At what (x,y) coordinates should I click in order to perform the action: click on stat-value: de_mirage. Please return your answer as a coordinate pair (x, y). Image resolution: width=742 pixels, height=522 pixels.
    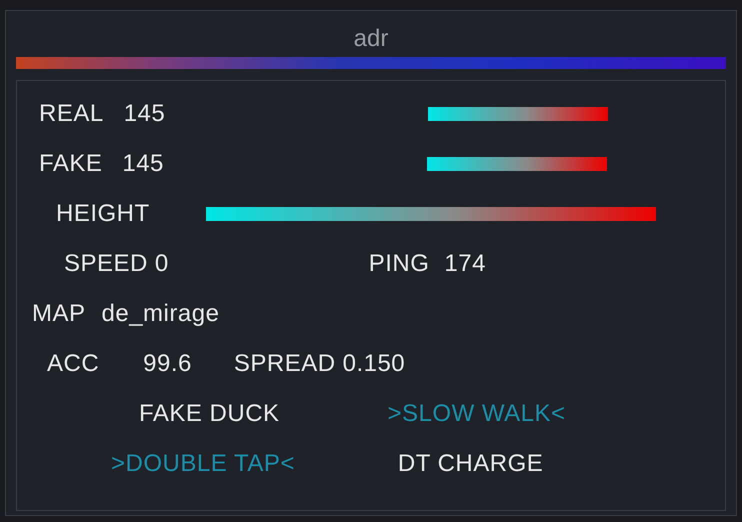
    Looking at the image, I should click on (161, 314).